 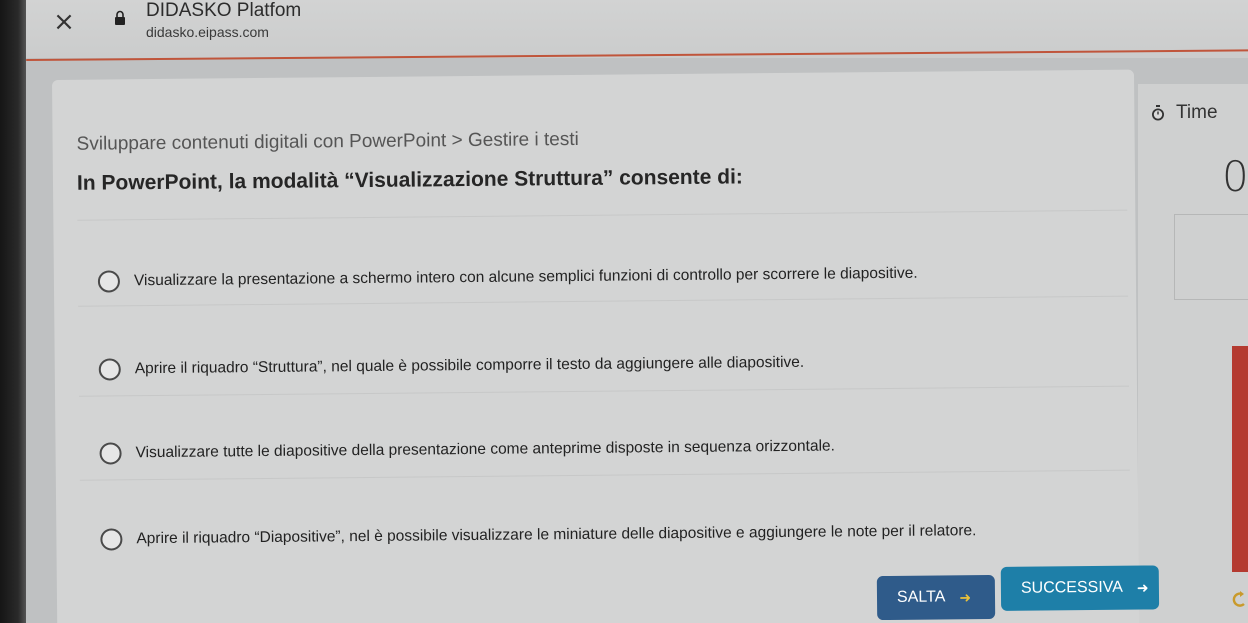 I want to click on next-button: SUCCESSIVA ➜, so click(x=1080, y=588).